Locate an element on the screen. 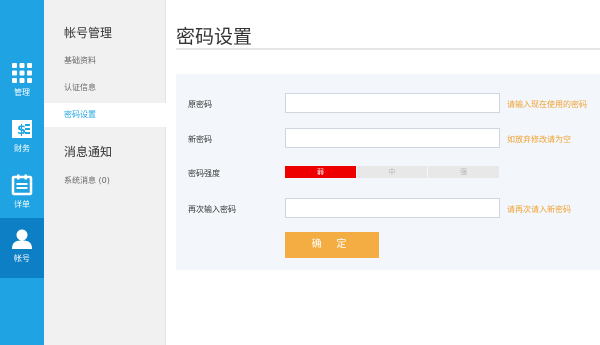  rail-item-details: 详单 is located at coordinates (22, 194).